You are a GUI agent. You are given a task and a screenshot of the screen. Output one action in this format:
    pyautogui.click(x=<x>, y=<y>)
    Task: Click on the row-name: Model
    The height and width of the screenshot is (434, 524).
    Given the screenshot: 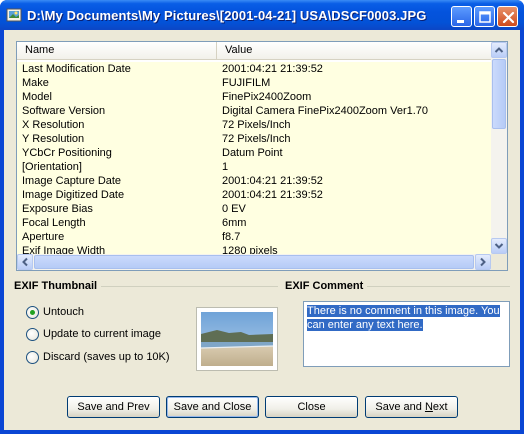 What is the action you would take?
    pyautogui.click(x=37, y=97)
    